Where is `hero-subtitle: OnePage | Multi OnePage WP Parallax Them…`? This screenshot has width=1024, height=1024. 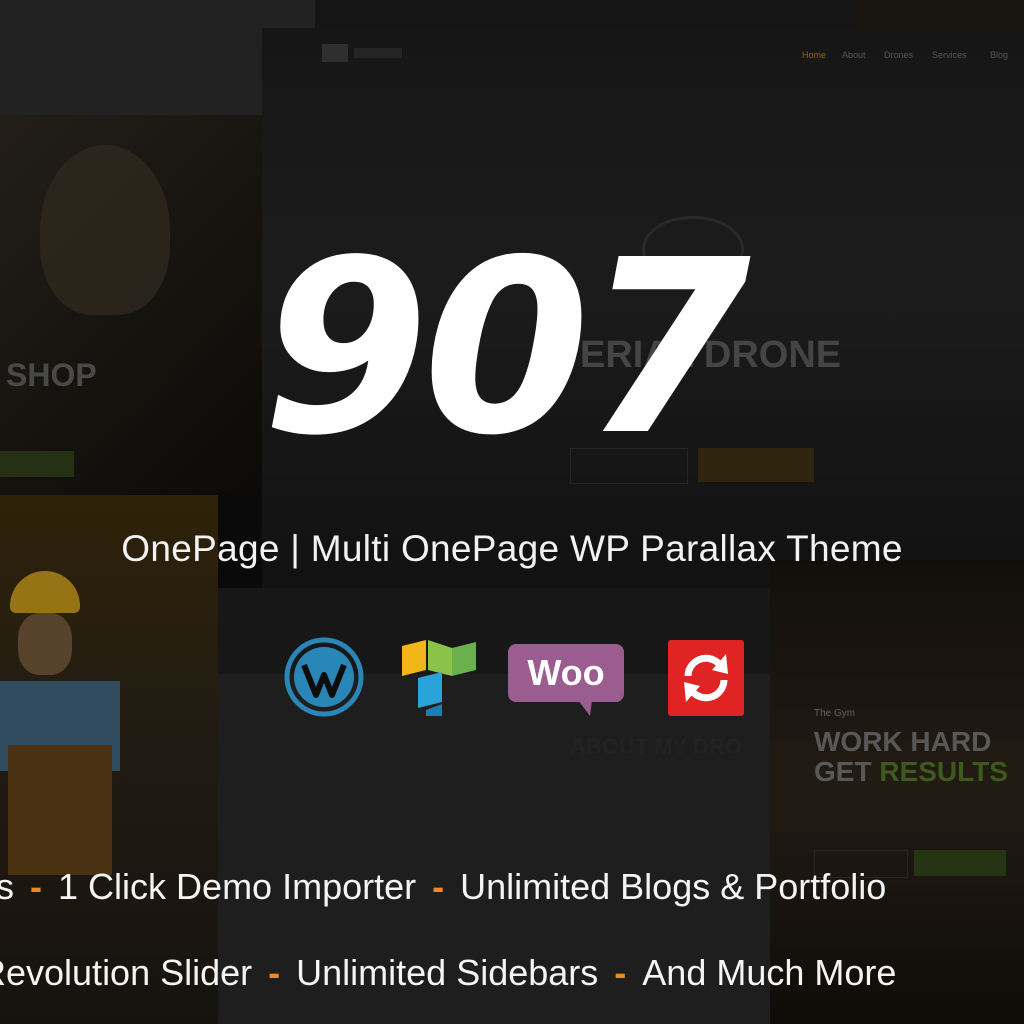
hero-subtitle: OnePage | Multi OnePage WP Parallax Them… is located at coordinates (512, 548).